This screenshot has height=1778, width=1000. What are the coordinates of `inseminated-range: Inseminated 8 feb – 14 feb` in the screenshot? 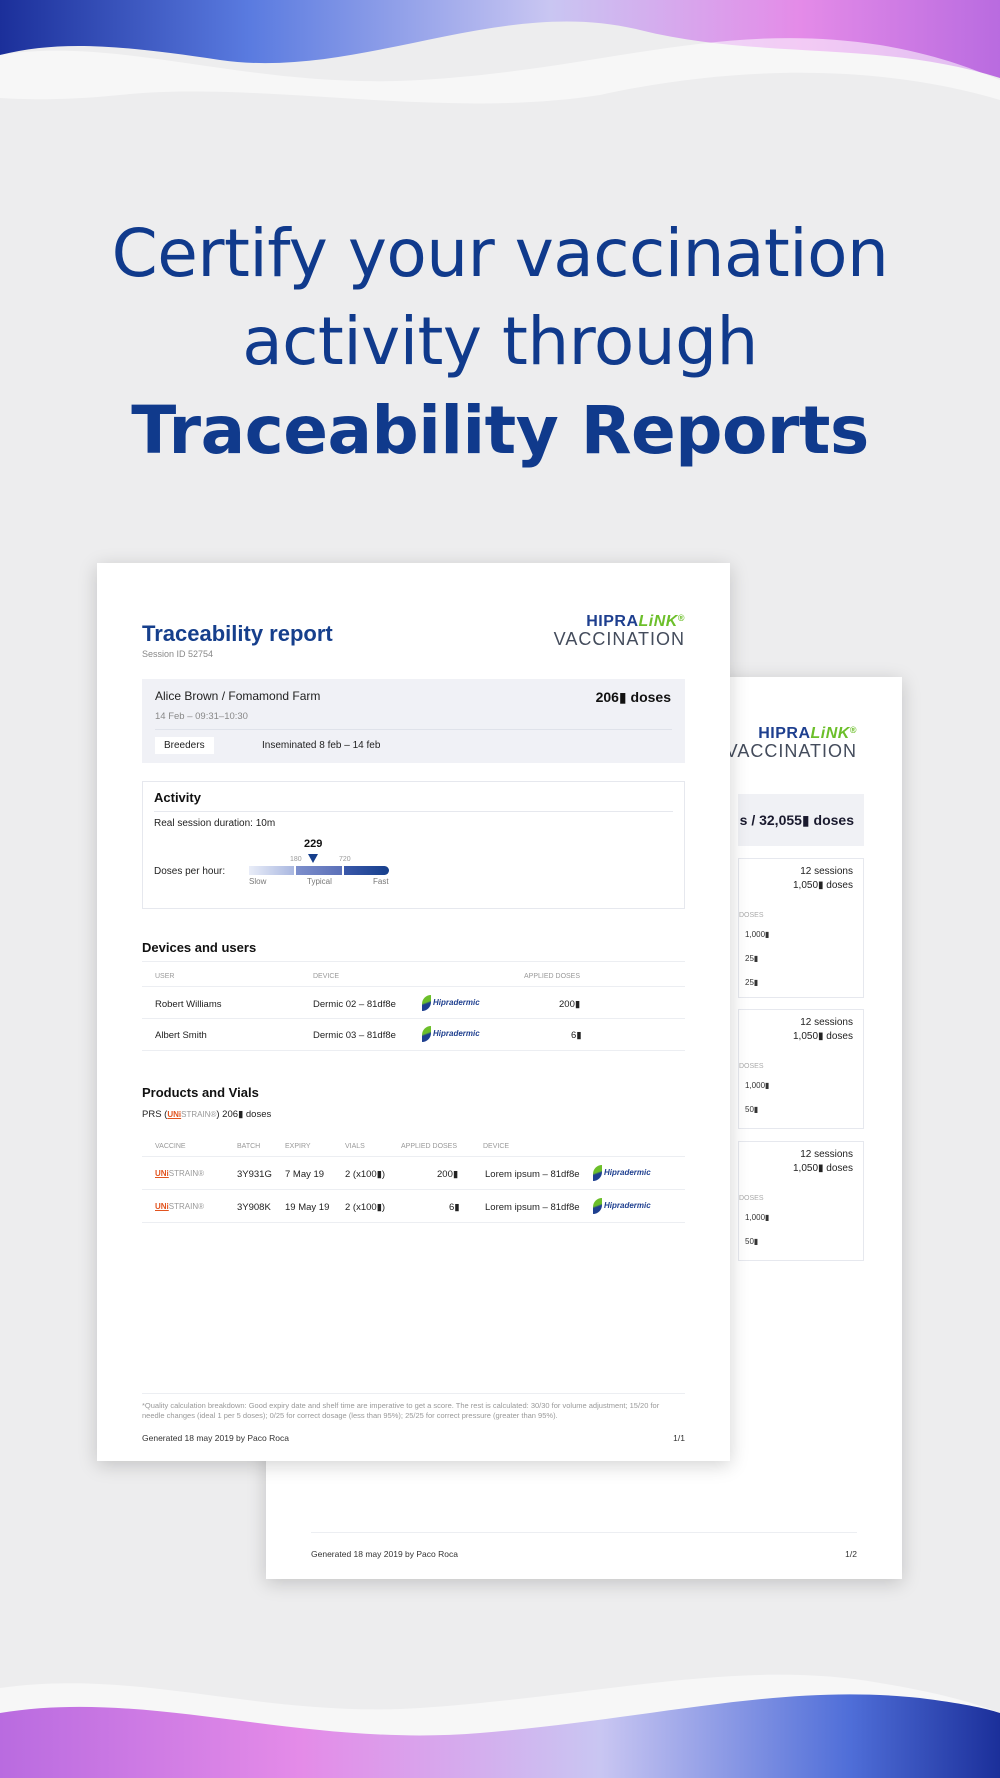 It's located at (321, 745).